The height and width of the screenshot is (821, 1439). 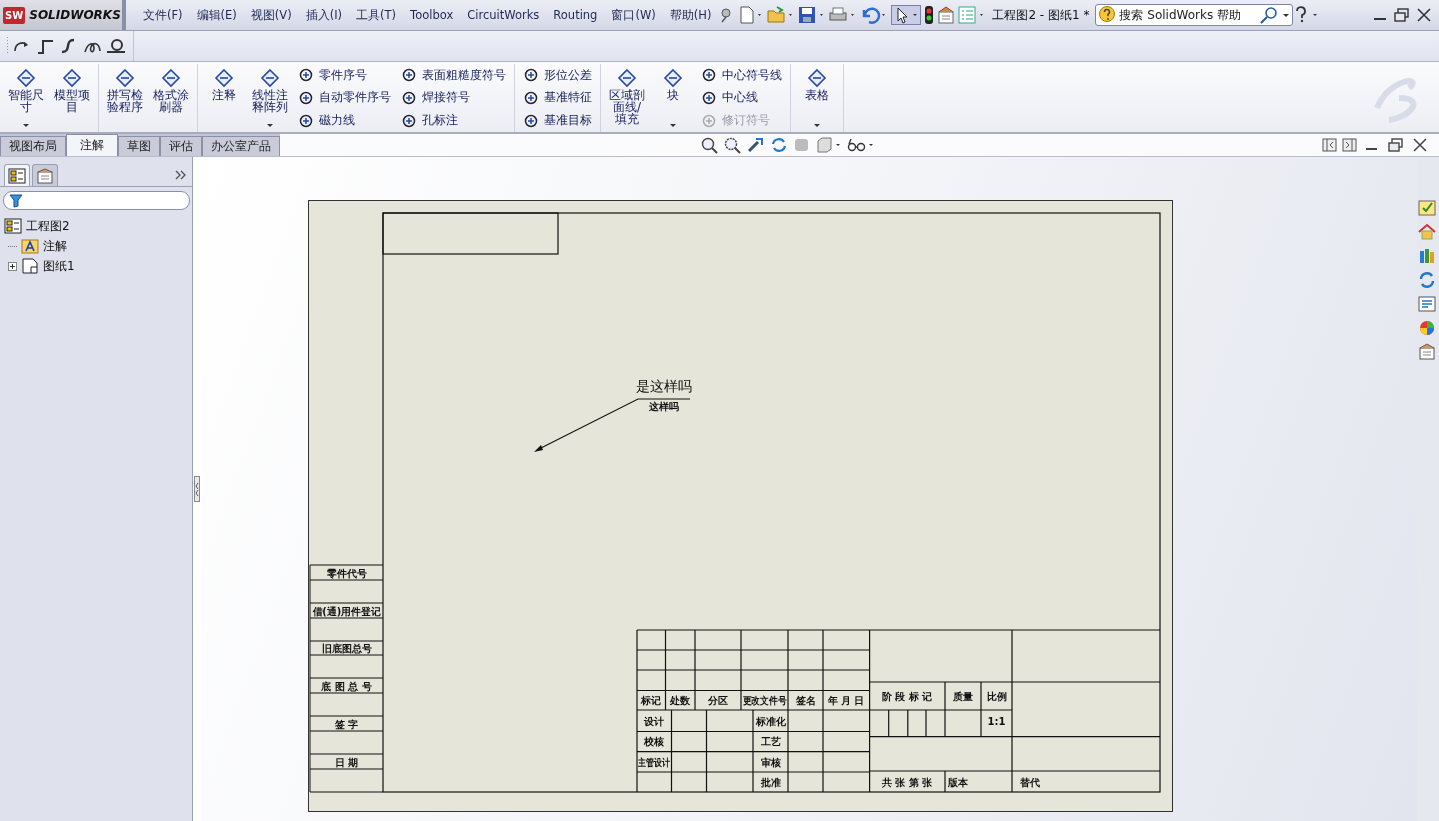 What do you see at coordinates (75, 15) in the screenshot?
I see `app-logo-text: SOLIDWORKS` at bounding box center [75, 15].